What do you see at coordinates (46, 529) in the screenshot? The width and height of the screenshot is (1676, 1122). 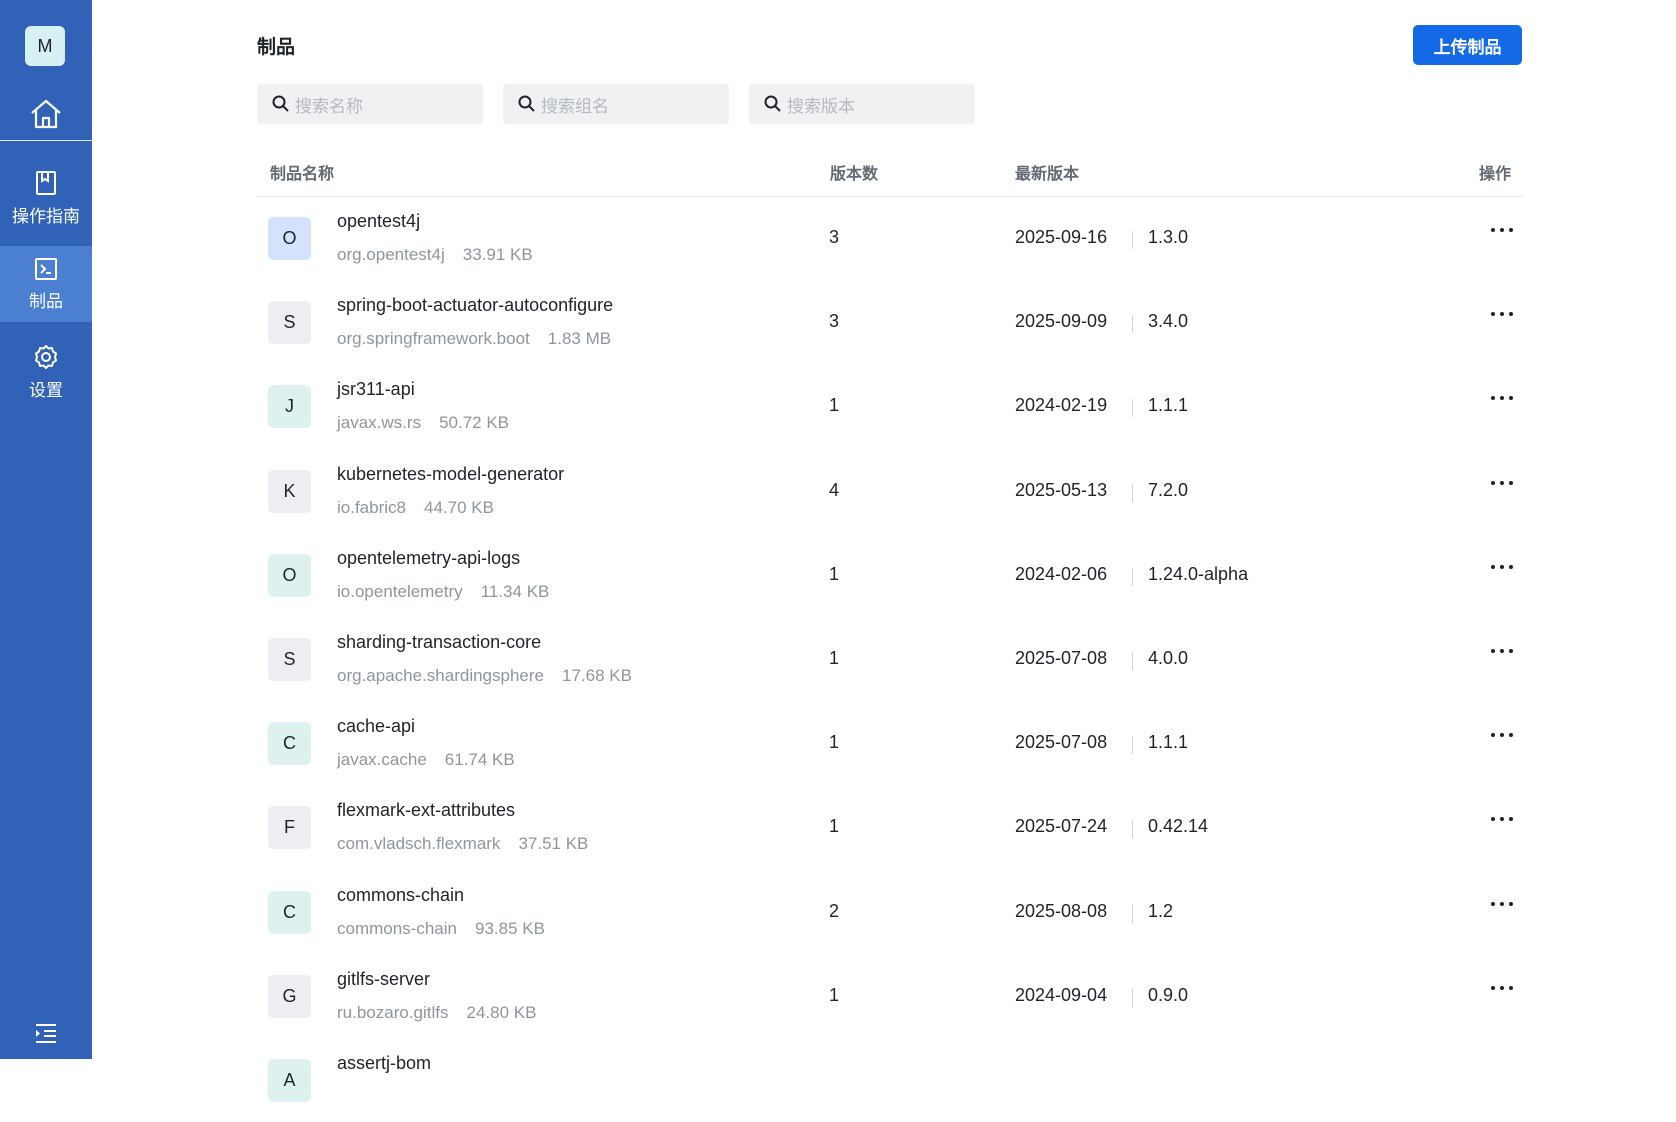 I see `sidebar: M 操作指南 制品 设置` at bounding box center [46, 529].